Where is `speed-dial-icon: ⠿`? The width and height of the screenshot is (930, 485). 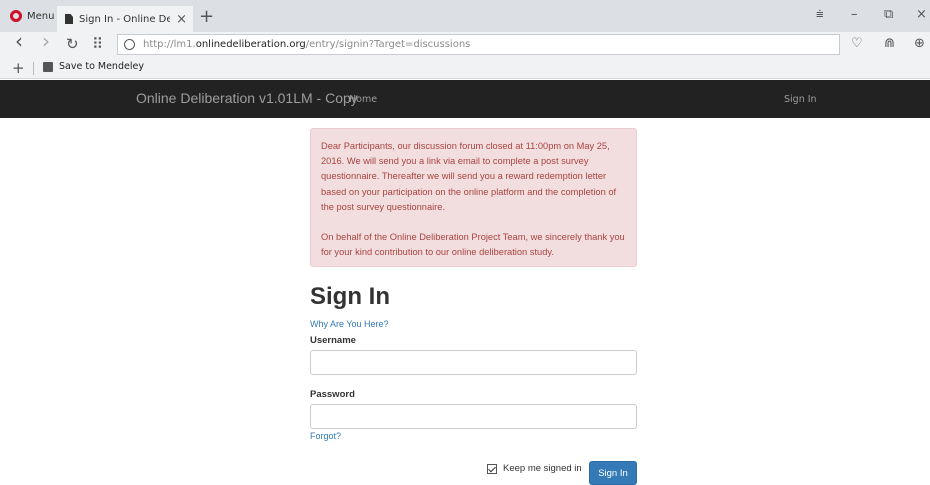
speed-dial-icon: ⠿ is located at coordinates (97, 44).